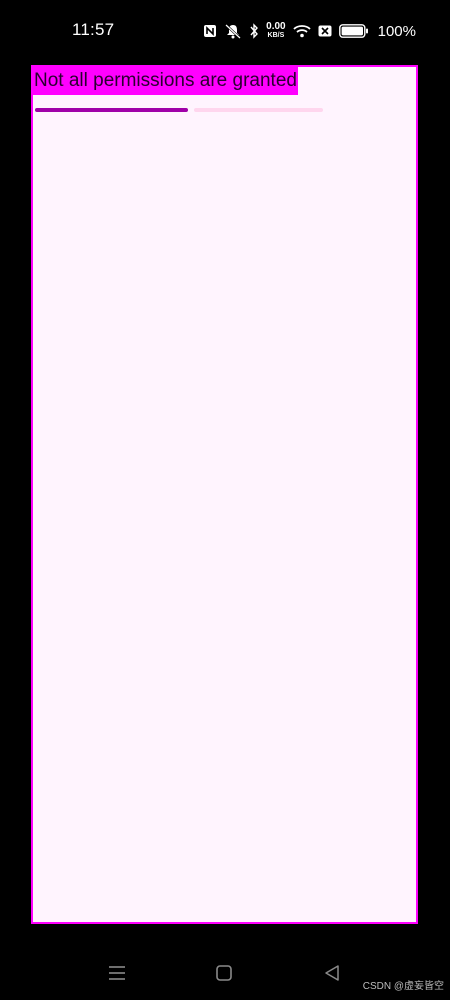  What do you see at coordinates (254, 31) in the screenshot?
I see `bluetooth-icon` at bounding box center [254, 31].